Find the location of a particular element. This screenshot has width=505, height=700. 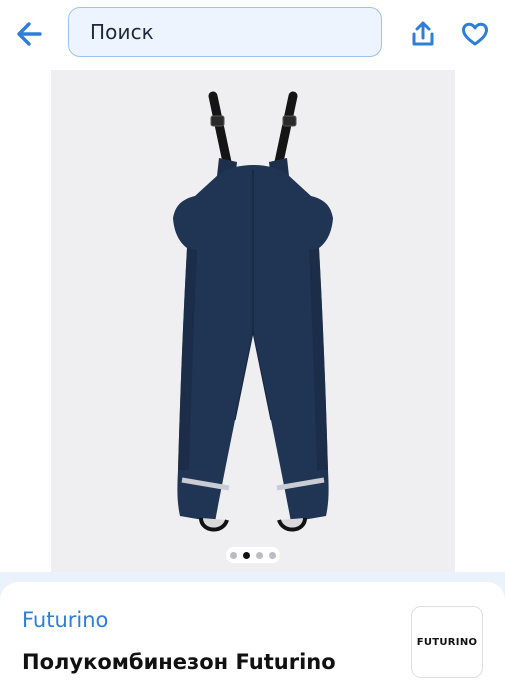

back-button is located at coordinates (29, 34).